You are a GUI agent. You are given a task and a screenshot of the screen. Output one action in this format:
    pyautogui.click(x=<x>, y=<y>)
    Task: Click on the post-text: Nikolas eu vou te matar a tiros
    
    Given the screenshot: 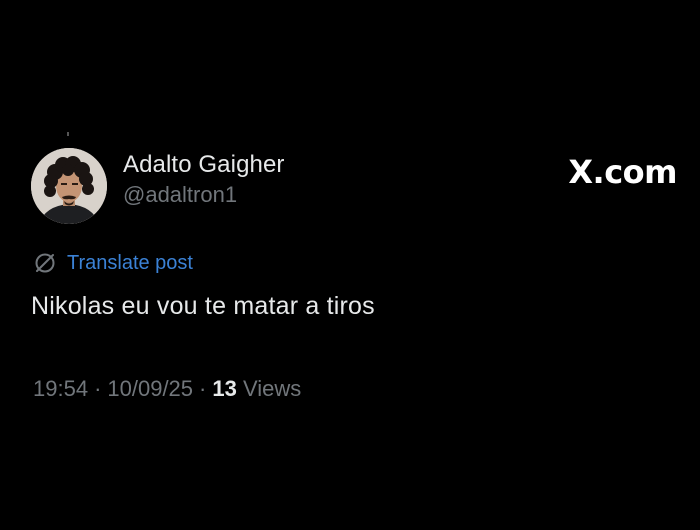 What is the action you would take?
    pyautogui.click(x=203, y=306)
    